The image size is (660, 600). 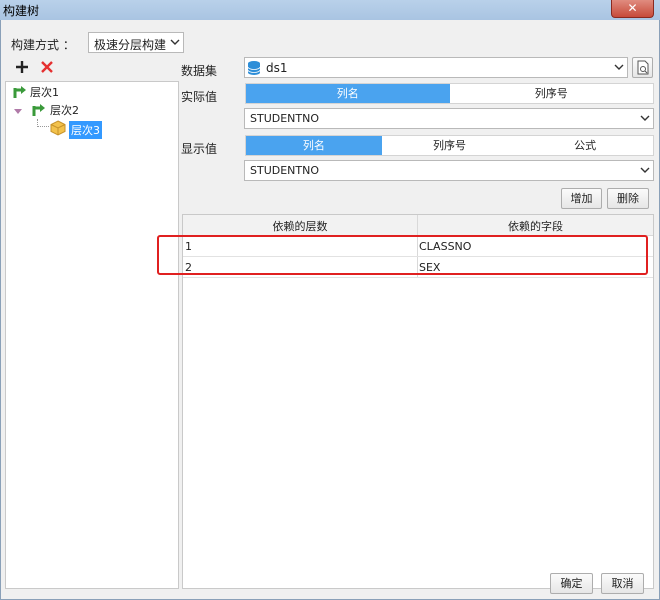 I want to click on dataset-label: 数据集, so click(x=199, y=71).